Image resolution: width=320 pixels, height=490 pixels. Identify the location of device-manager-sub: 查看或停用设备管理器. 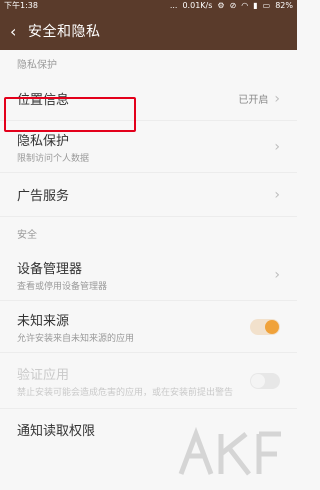
(62, 286).